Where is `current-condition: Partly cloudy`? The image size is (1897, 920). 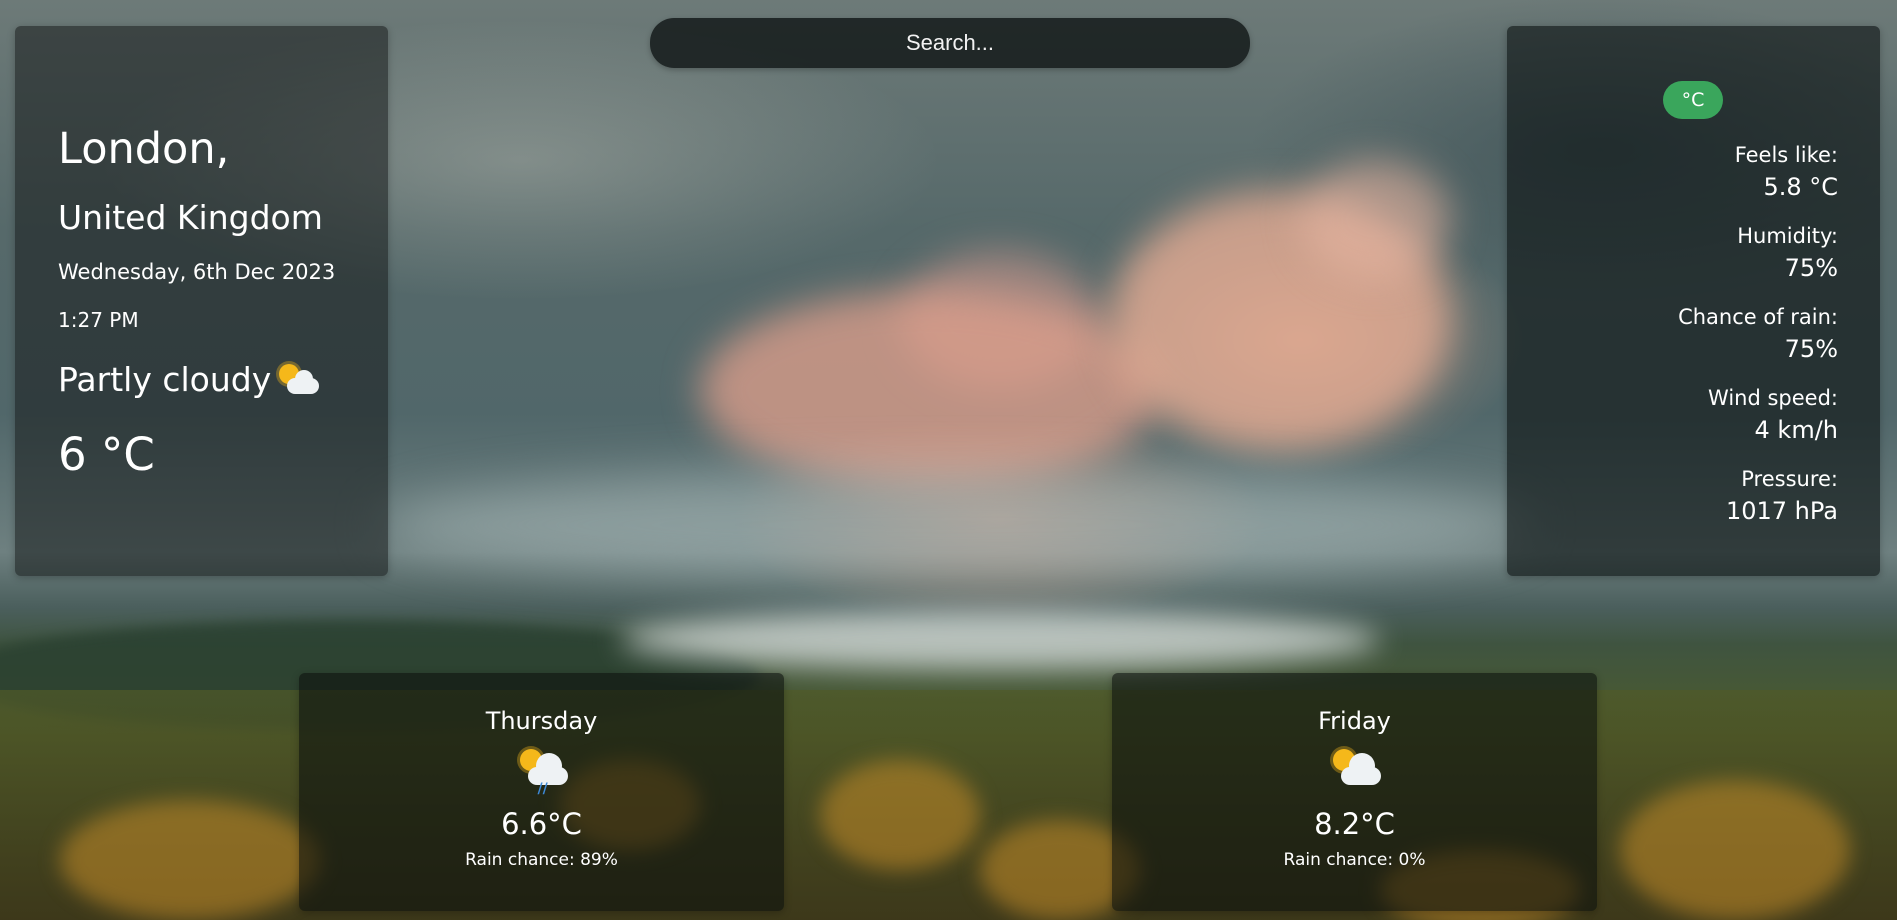
current-condition: Partly cloudy is located at coordinates (189, 379).